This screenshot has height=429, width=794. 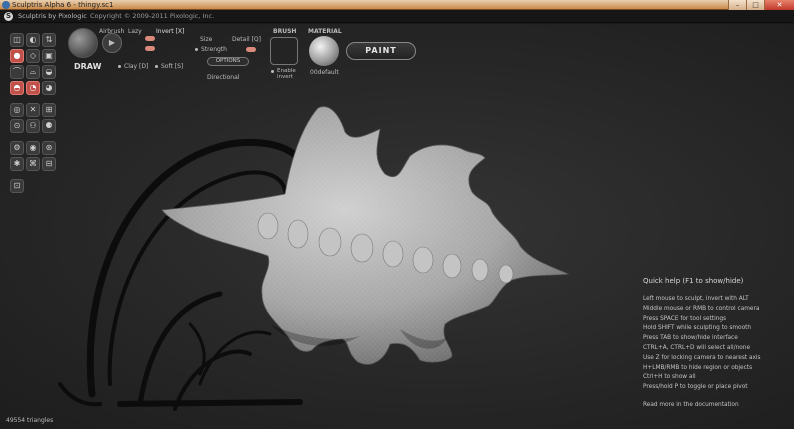 What do you see at coordinates (697, 328) in the screenshot?
I see `quick-help-line: Hold SHIFT while sculpting to smooth` at bounding box center [697, 328].